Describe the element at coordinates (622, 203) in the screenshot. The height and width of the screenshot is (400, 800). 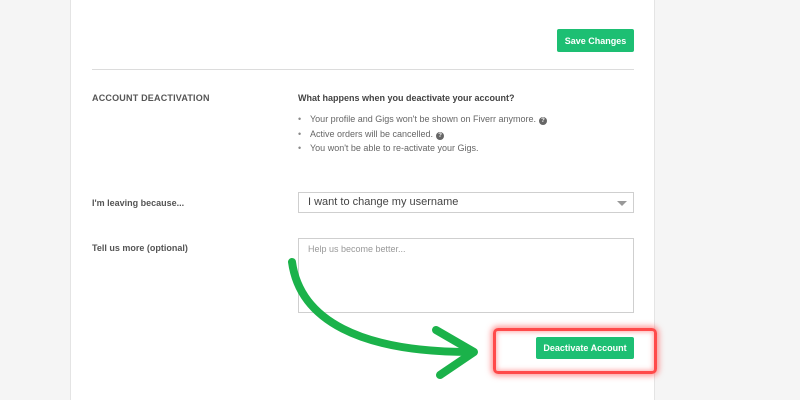
I see `chevron-down-icon` at that location.